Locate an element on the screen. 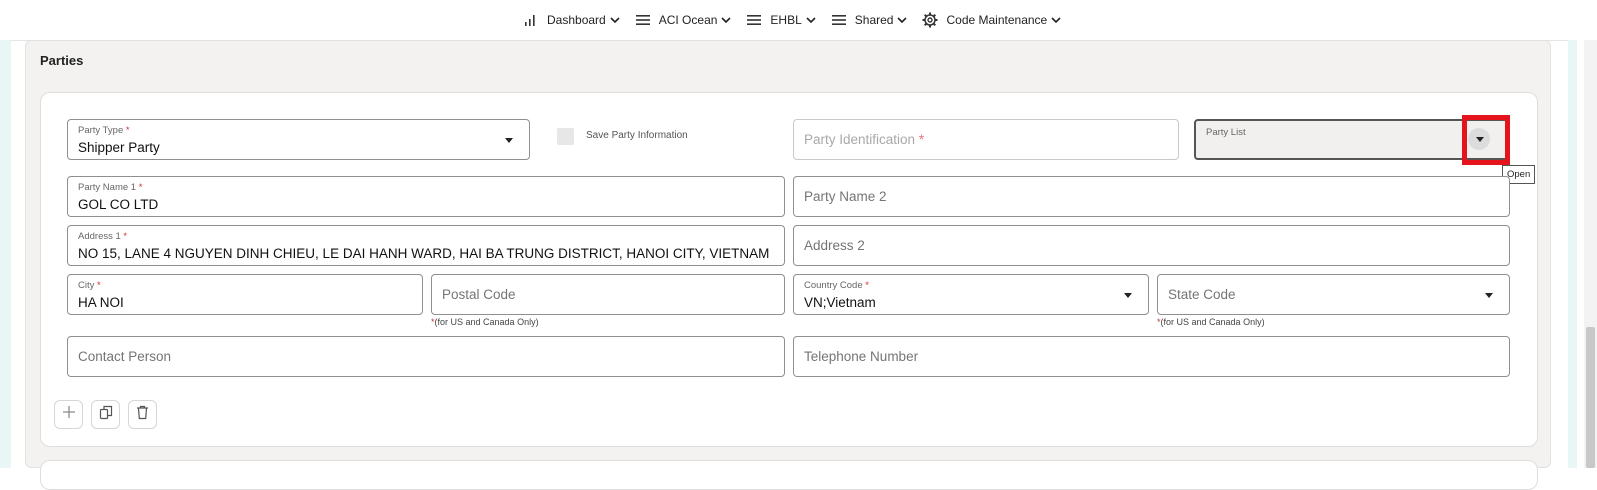 This screenshot has height=490, width=1597. city-field: City * HA NOI is located at coordinates (245, 294).